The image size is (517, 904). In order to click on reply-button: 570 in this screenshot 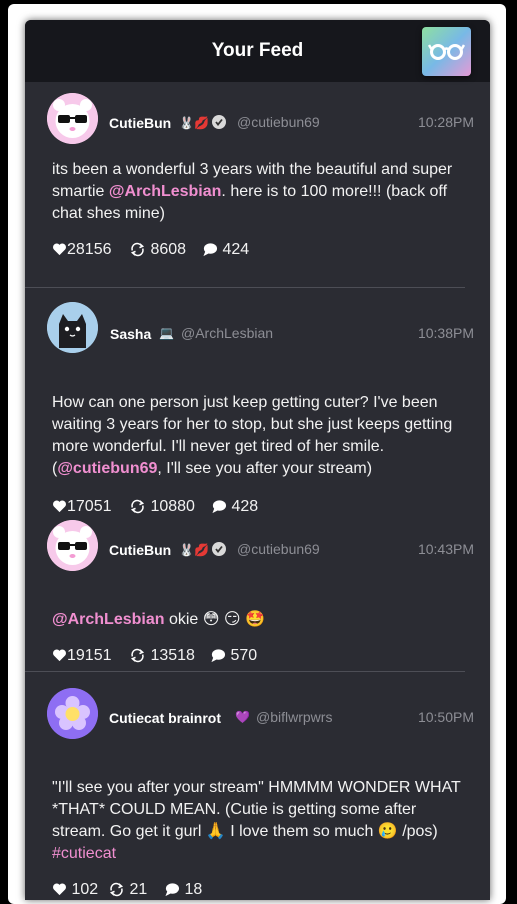, I will do `click(233, 656)`.